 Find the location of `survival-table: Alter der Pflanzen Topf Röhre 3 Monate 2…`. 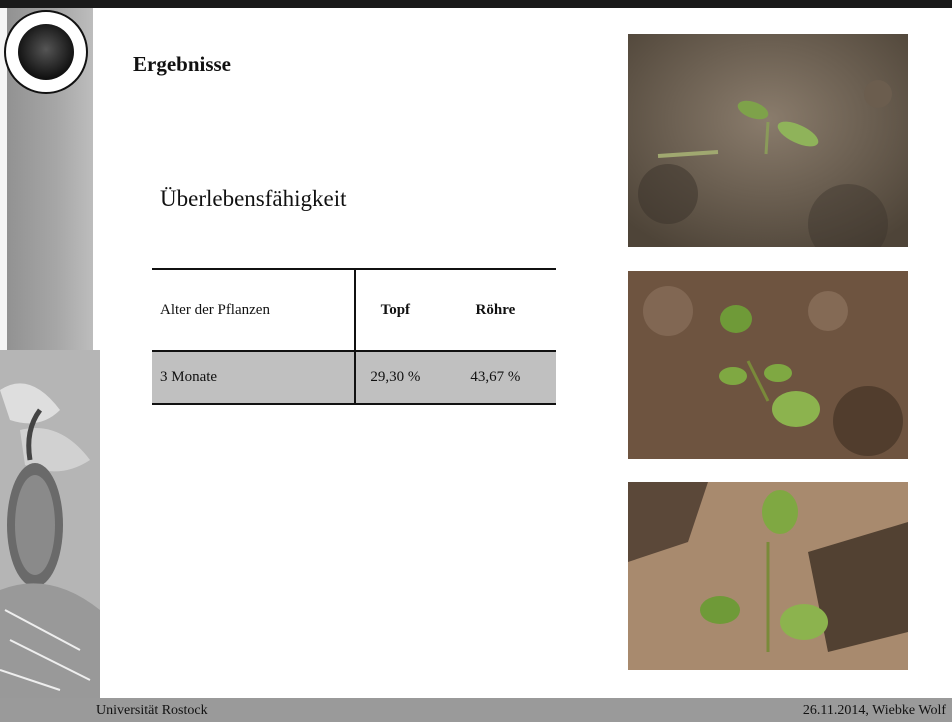

survival-table: Alter der Pflanzen Topf Röhre 3 Monate 2… is located at coordinates (354, 336).